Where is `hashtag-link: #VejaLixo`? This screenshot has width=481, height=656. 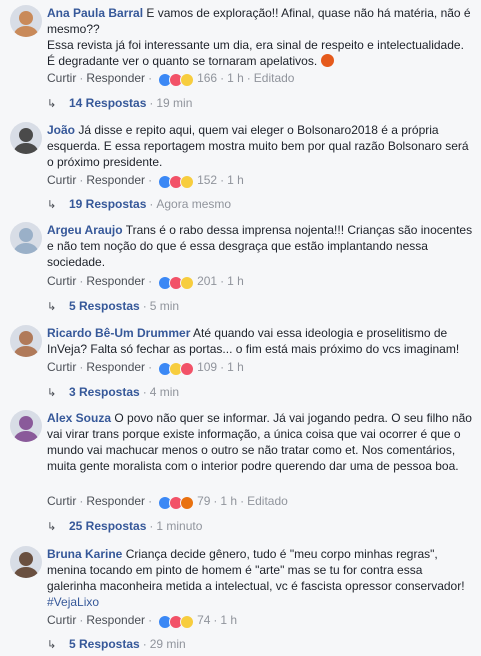
hashtag-link: #VejaLixo is located at coordinates (73, 602).